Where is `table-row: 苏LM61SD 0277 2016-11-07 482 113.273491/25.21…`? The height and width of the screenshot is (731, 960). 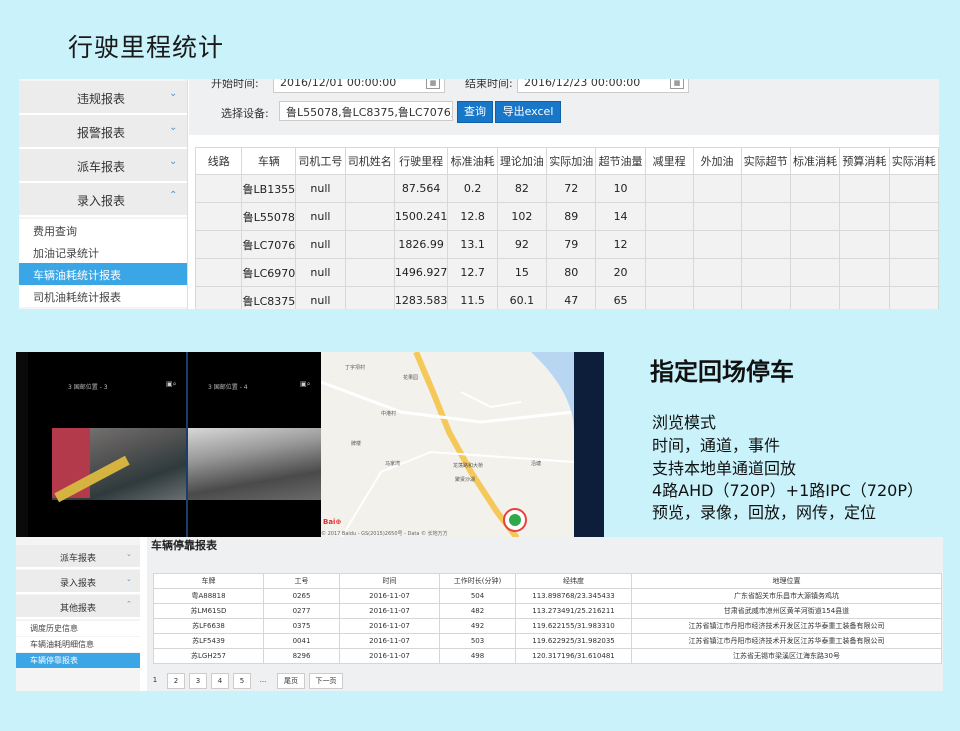
table-row: 苏LM61SD 0277 2016-11-07 482 113.273491/25.21… is located at coordinates (547, 611).